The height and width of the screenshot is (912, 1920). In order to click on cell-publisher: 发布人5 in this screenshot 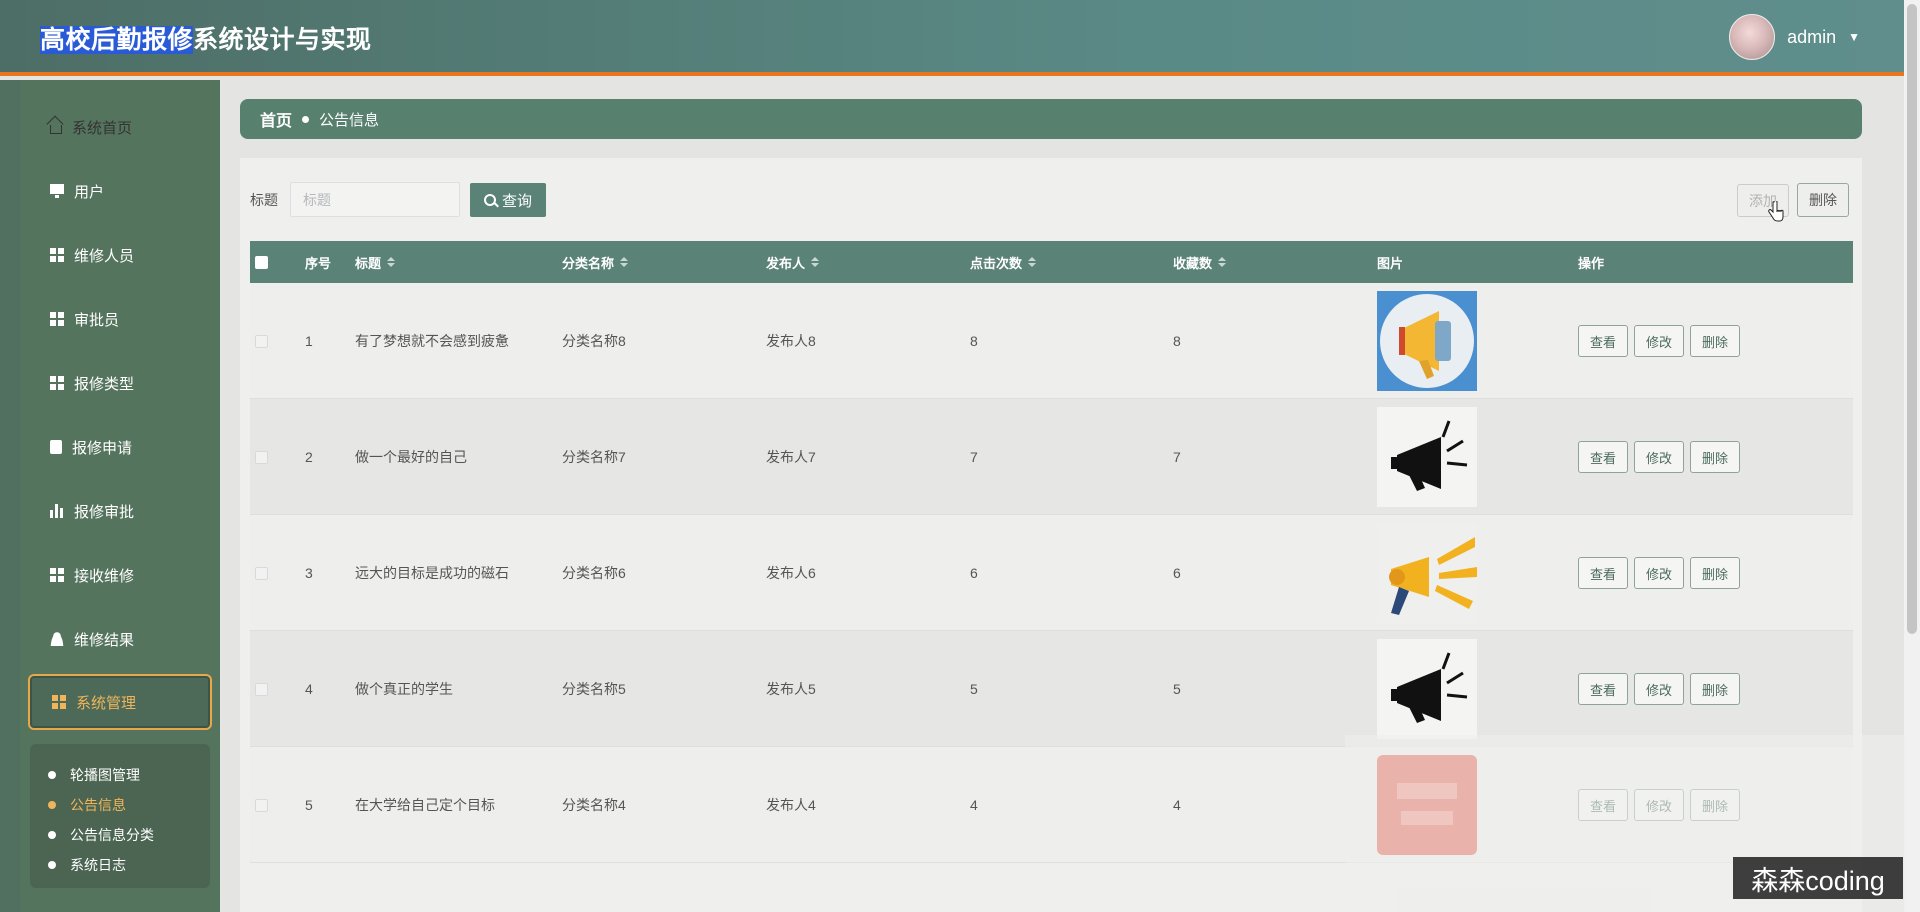, I will do `click(791, 689)`.